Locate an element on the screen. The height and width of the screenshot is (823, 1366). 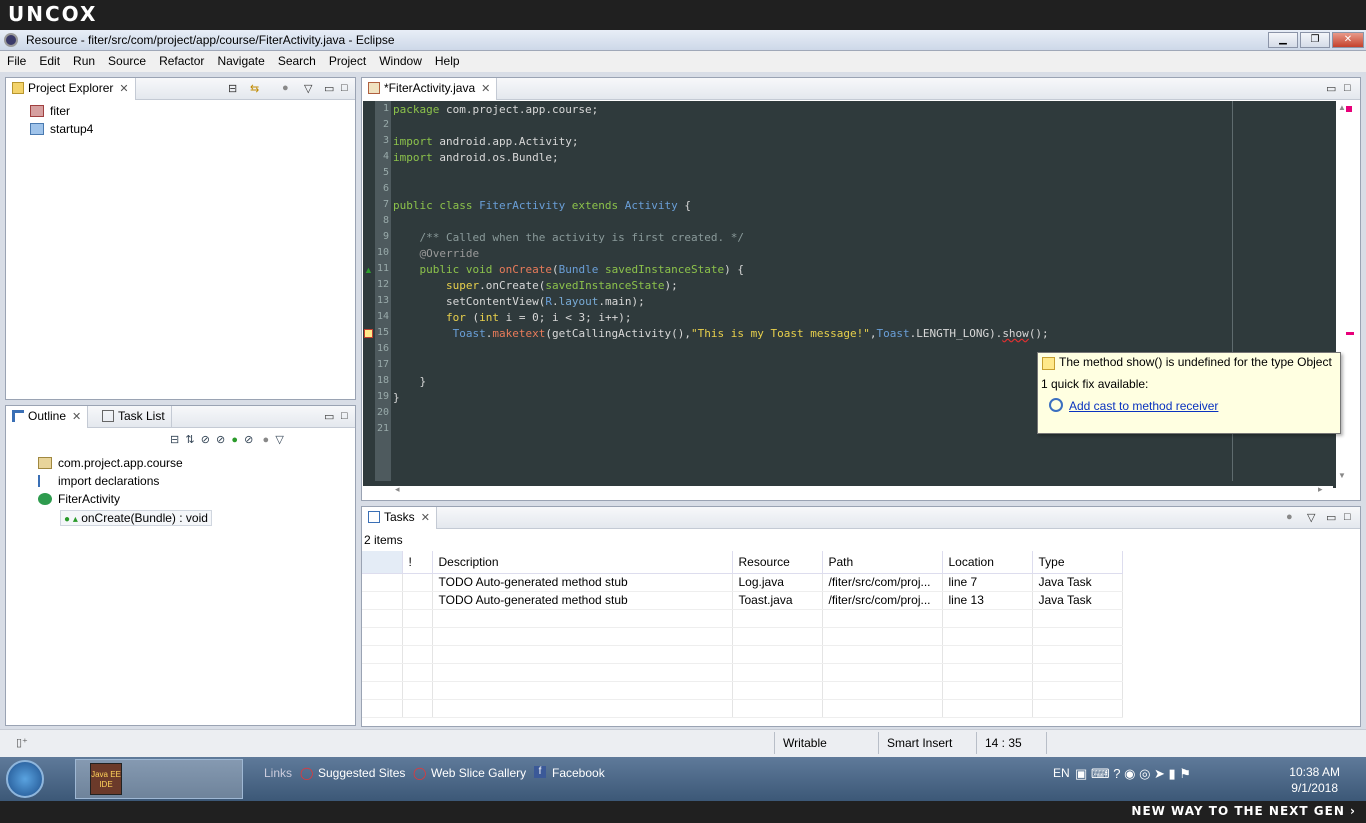
tree-item-fiter: fiter is located at coordinates (50, 111).